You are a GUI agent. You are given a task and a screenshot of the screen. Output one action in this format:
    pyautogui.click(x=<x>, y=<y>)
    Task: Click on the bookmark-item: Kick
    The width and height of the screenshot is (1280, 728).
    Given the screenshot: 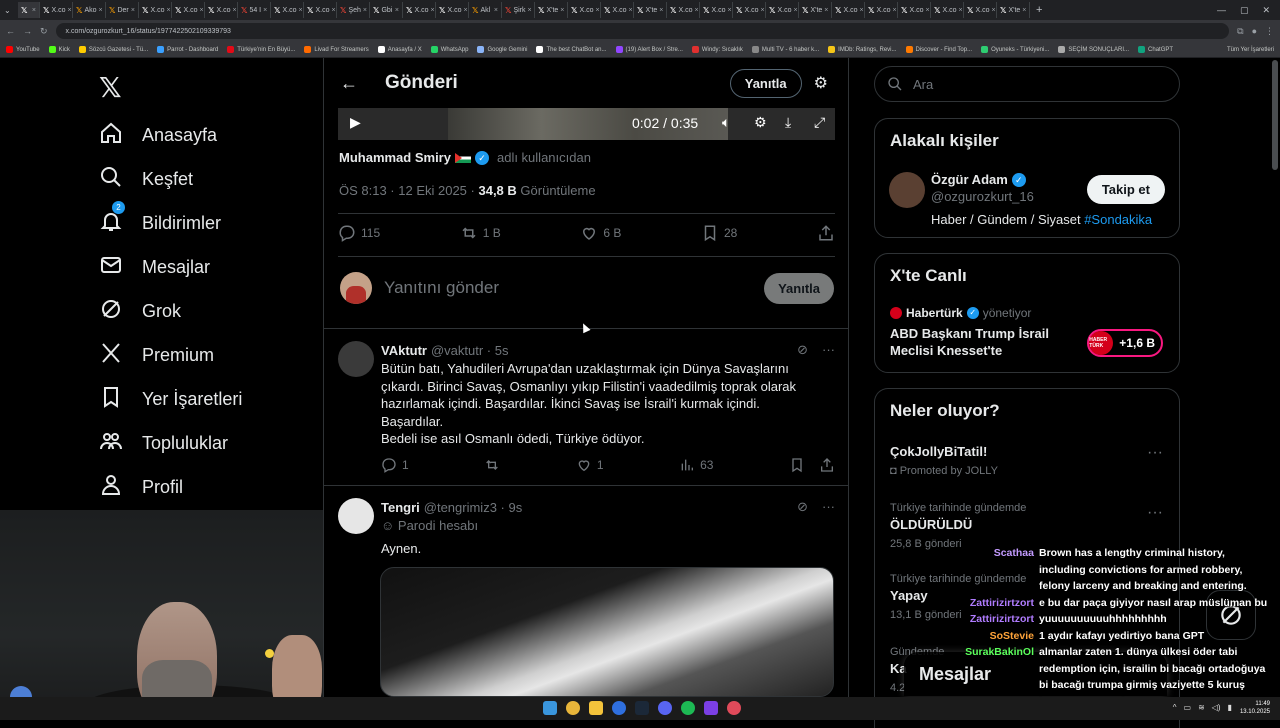 What is the action you would take?
    pyautogui.click(x=59, y=49)
    